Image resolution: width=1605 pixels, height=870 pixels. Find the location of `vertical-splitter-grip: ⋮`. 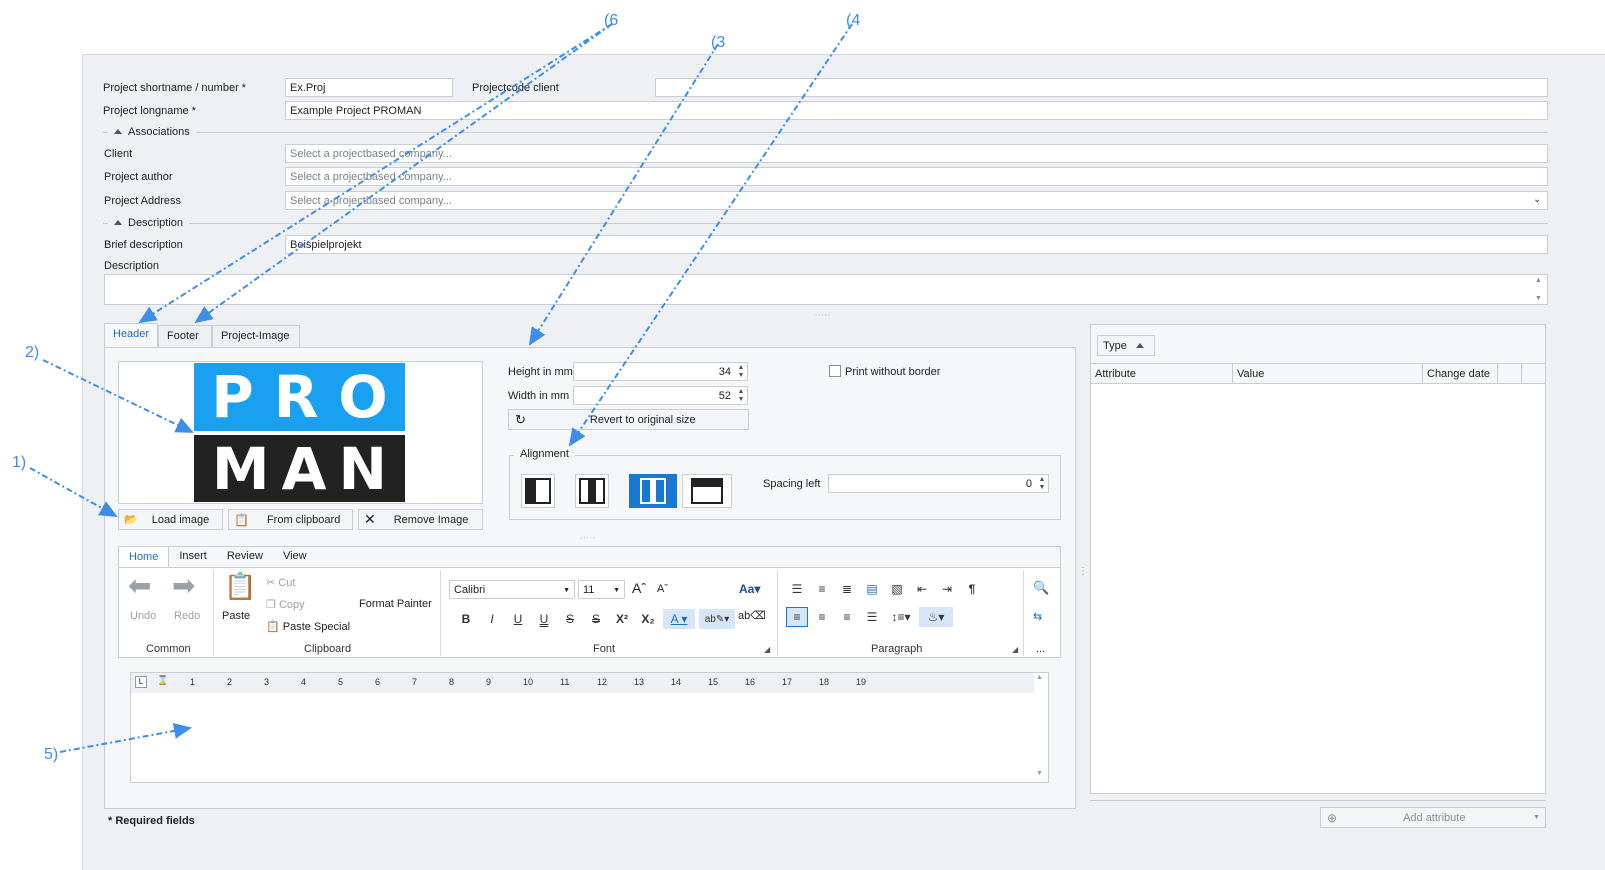

vertical-splitter-grip: ⋮ is located at coordinates (1083, 571).